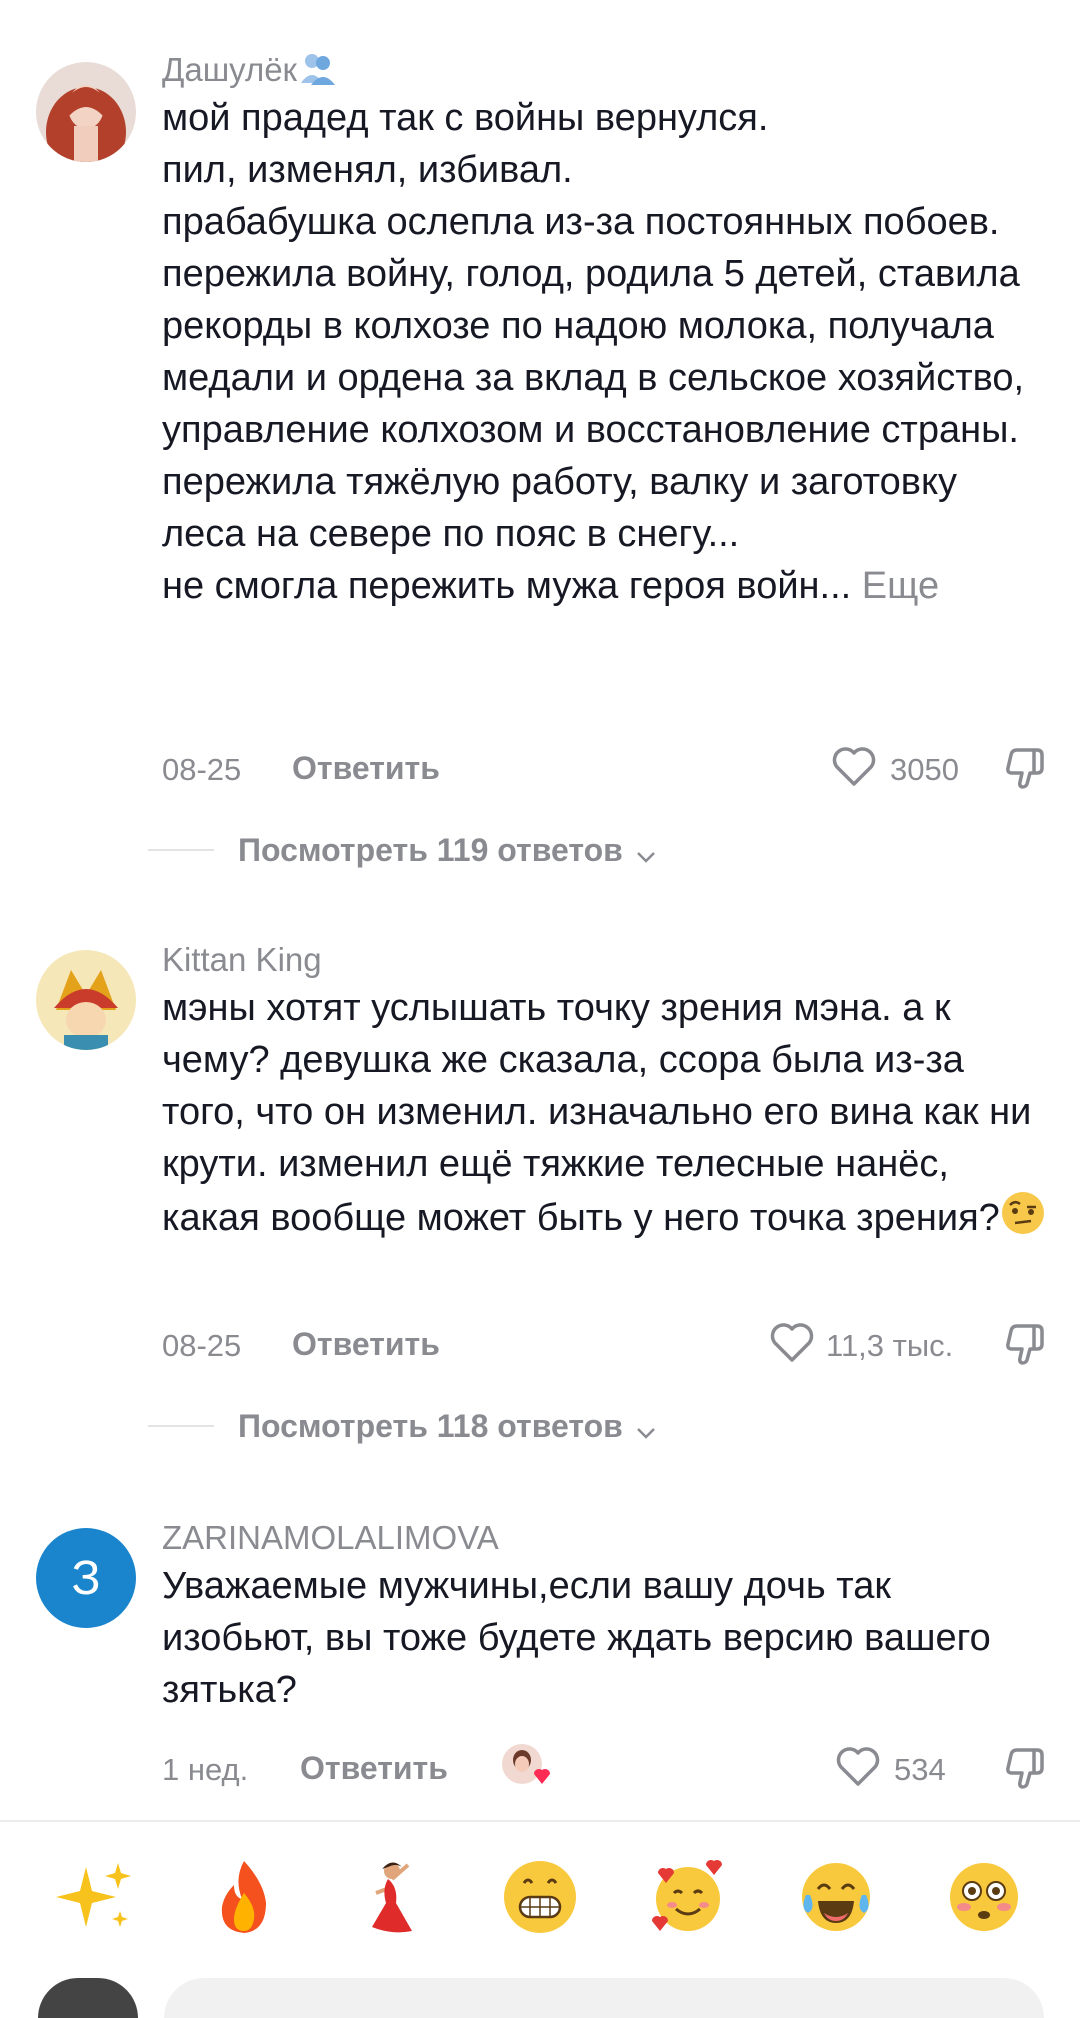  I want to click on grinning-face-icon, so click(540, 1897).